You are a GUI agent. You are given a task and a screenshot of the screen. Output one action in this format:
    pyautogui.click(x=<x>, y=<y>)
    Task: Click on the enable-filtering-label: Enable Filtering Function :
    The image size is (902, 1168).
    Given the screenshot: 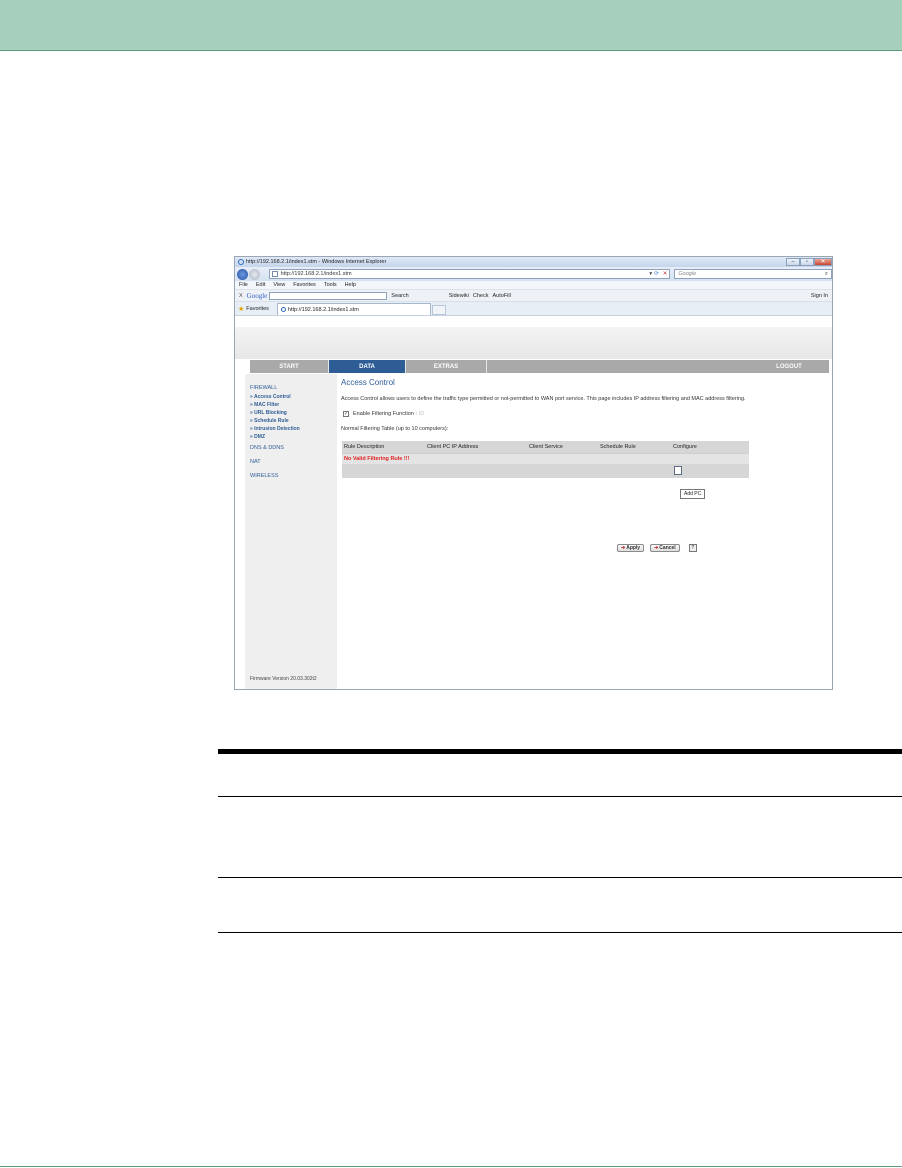 What is the action you would take?
    pyautogui.click(x=385, y=414)
    